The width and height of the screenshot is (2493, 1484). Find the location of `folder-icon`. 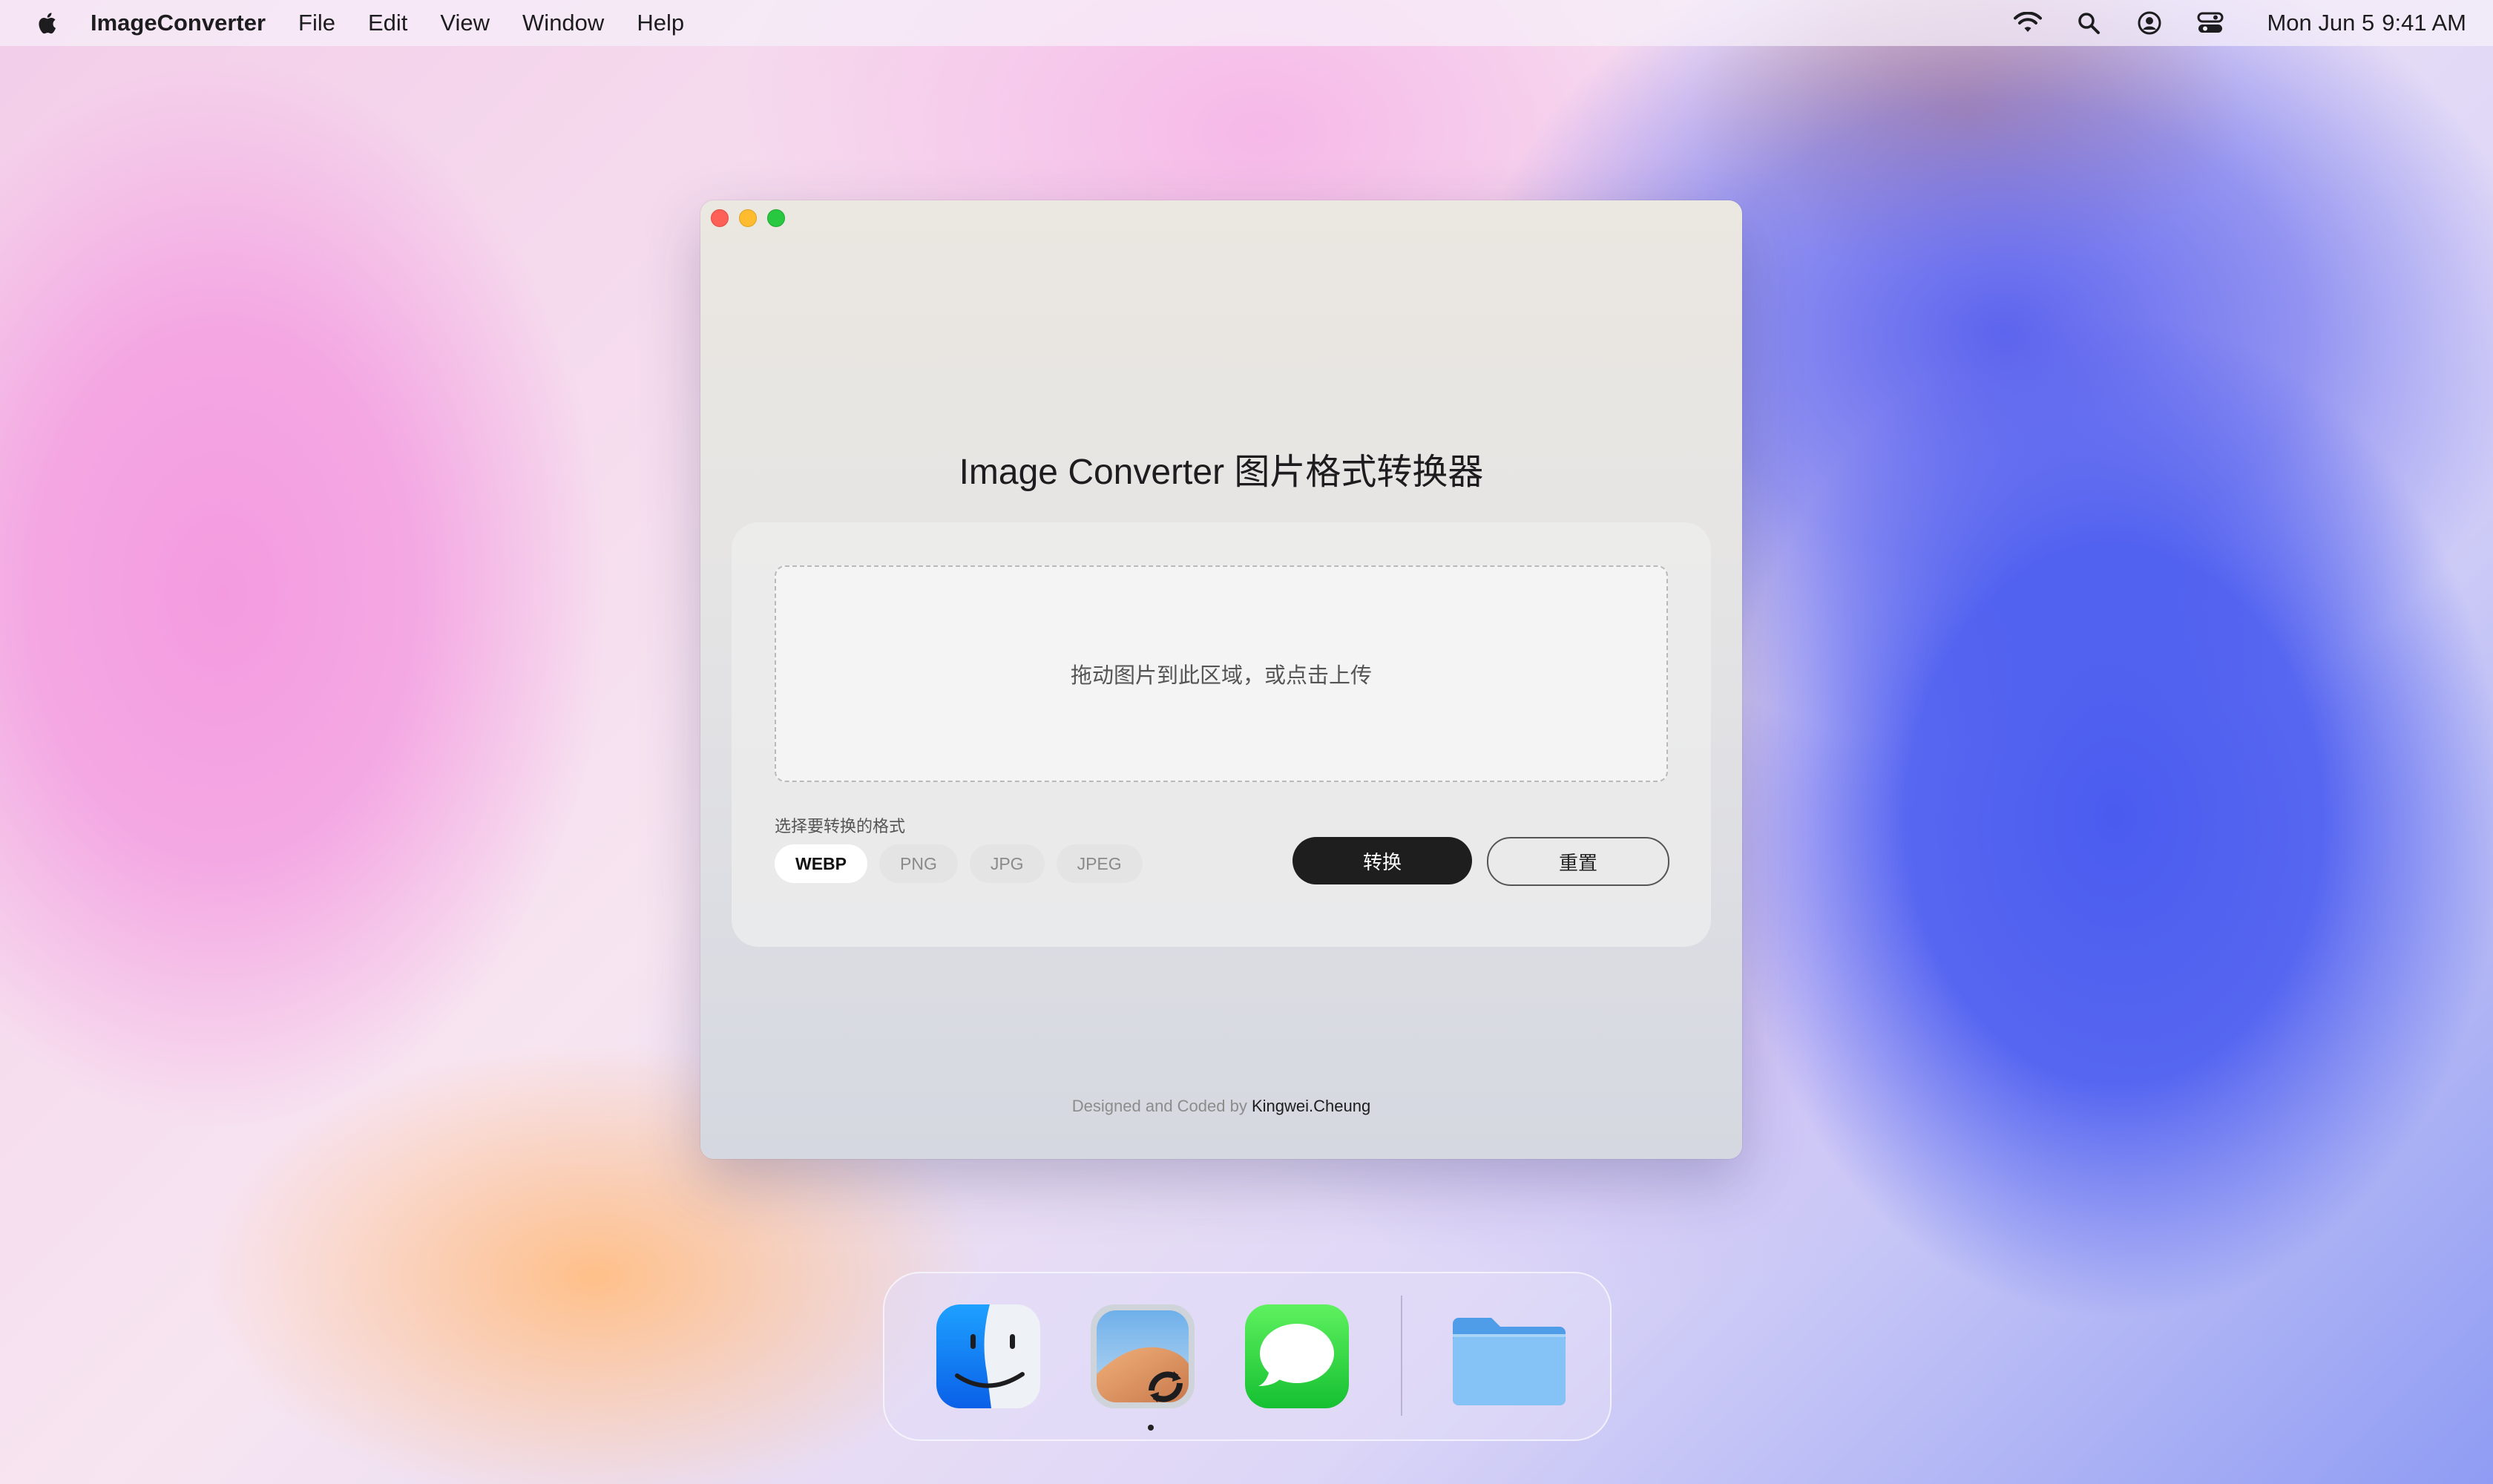

folder-icon is located at coordinates (1509, 1356).